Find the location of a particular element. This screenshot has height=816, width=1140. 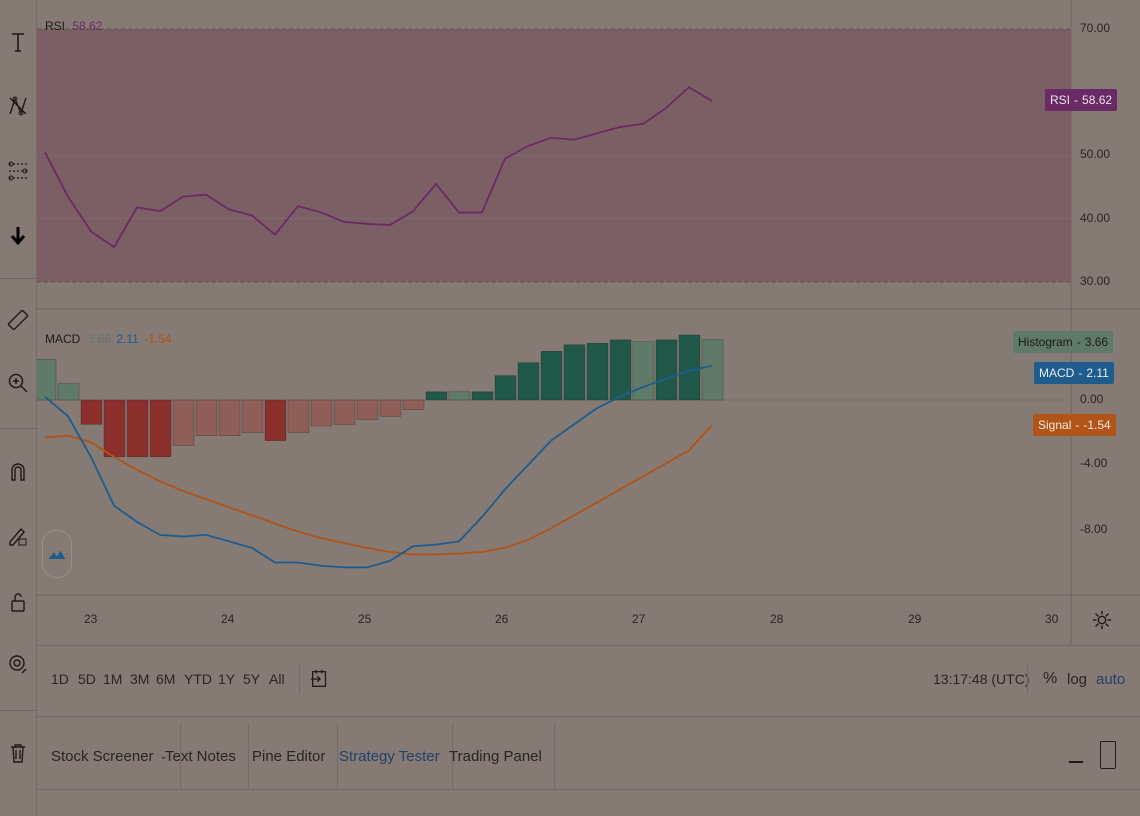

signal-price-tag: Signal - -1.54 is located at coordinates (1074, 425).